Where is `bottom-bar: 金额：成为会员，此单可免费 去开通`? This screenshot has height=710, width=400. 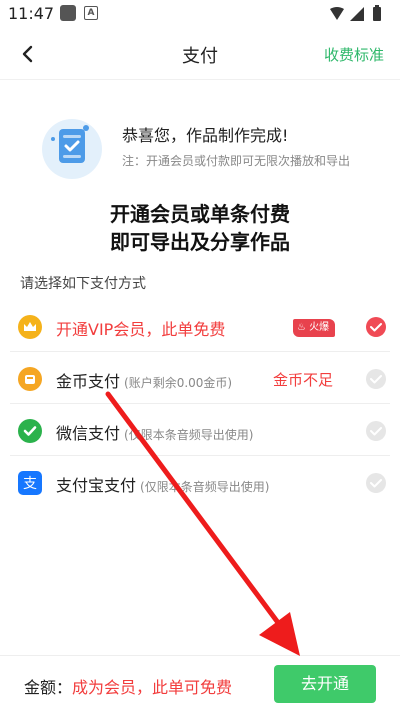 bottom-bar: 金额：成为会员，此单可免费 去开通 is located at coordinates (200, 682).